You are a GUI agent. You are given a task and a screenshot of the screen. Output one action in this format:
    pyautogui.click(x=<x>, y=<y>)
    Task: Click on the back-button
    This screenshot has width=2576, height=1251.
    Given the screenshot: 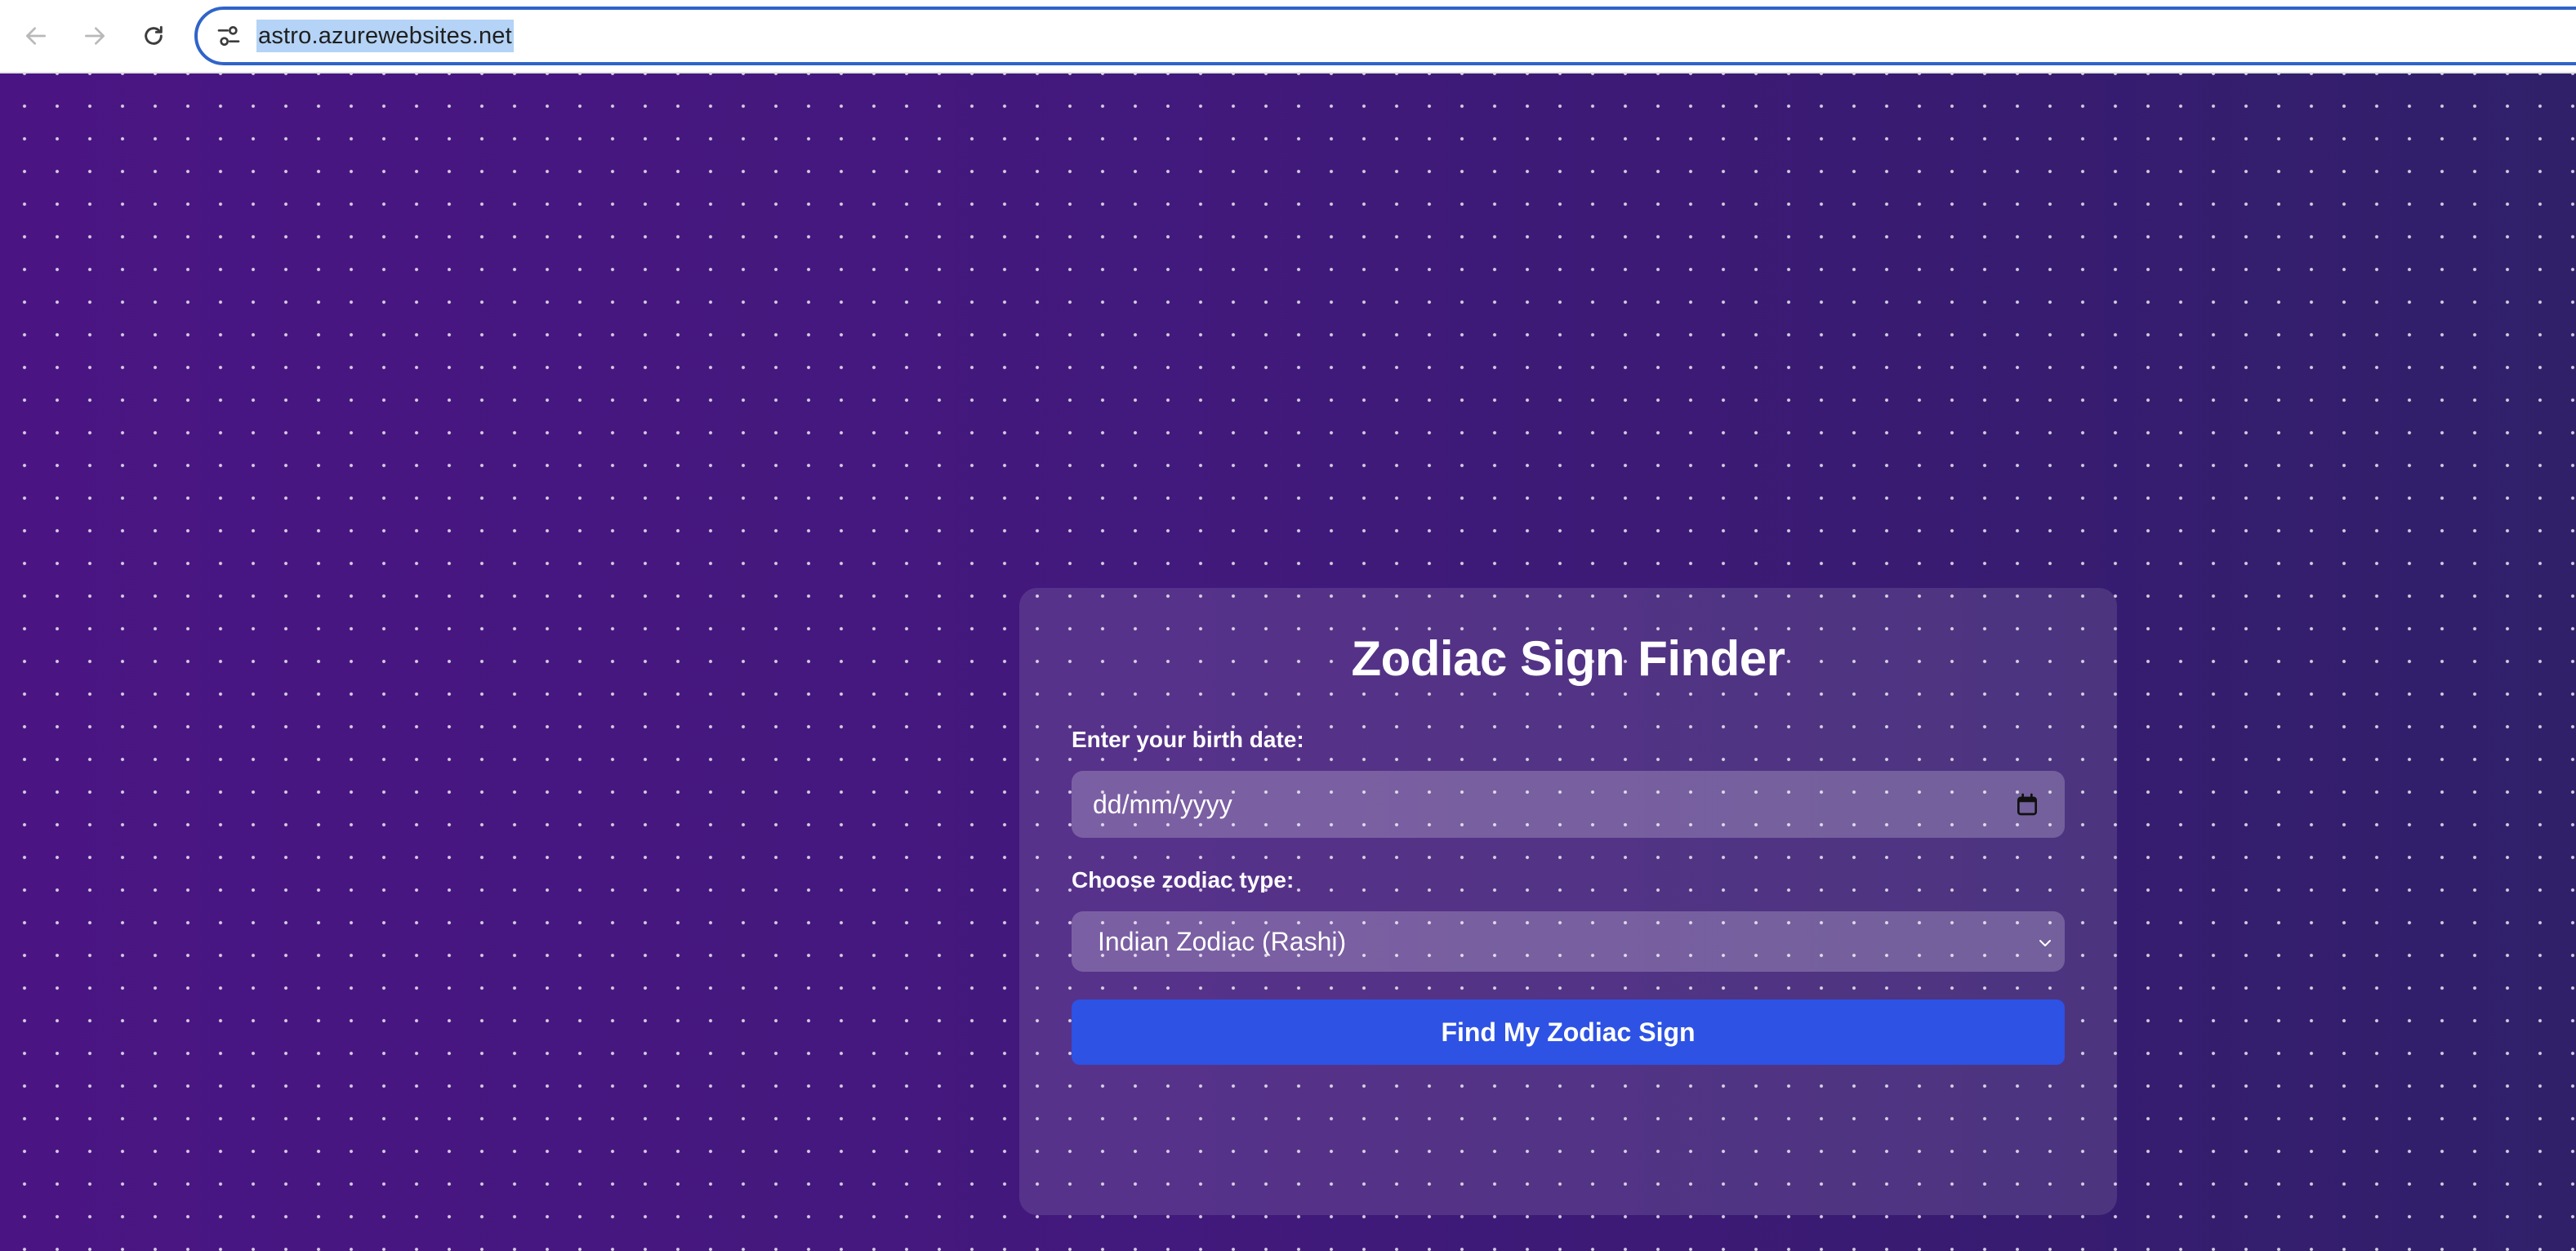 What is the action you would take?
    pyautogui.click(x=36, y=36)
    